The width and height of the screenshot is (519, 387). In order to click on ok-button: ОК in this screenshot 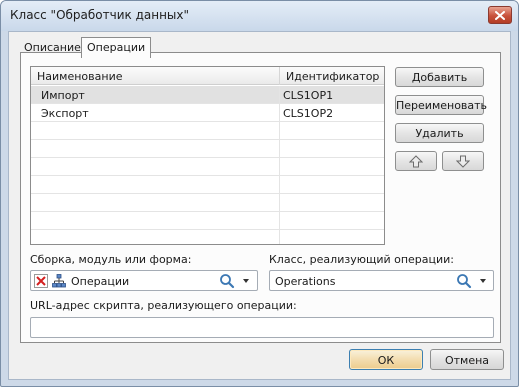, I will do `click(386, 359)`.